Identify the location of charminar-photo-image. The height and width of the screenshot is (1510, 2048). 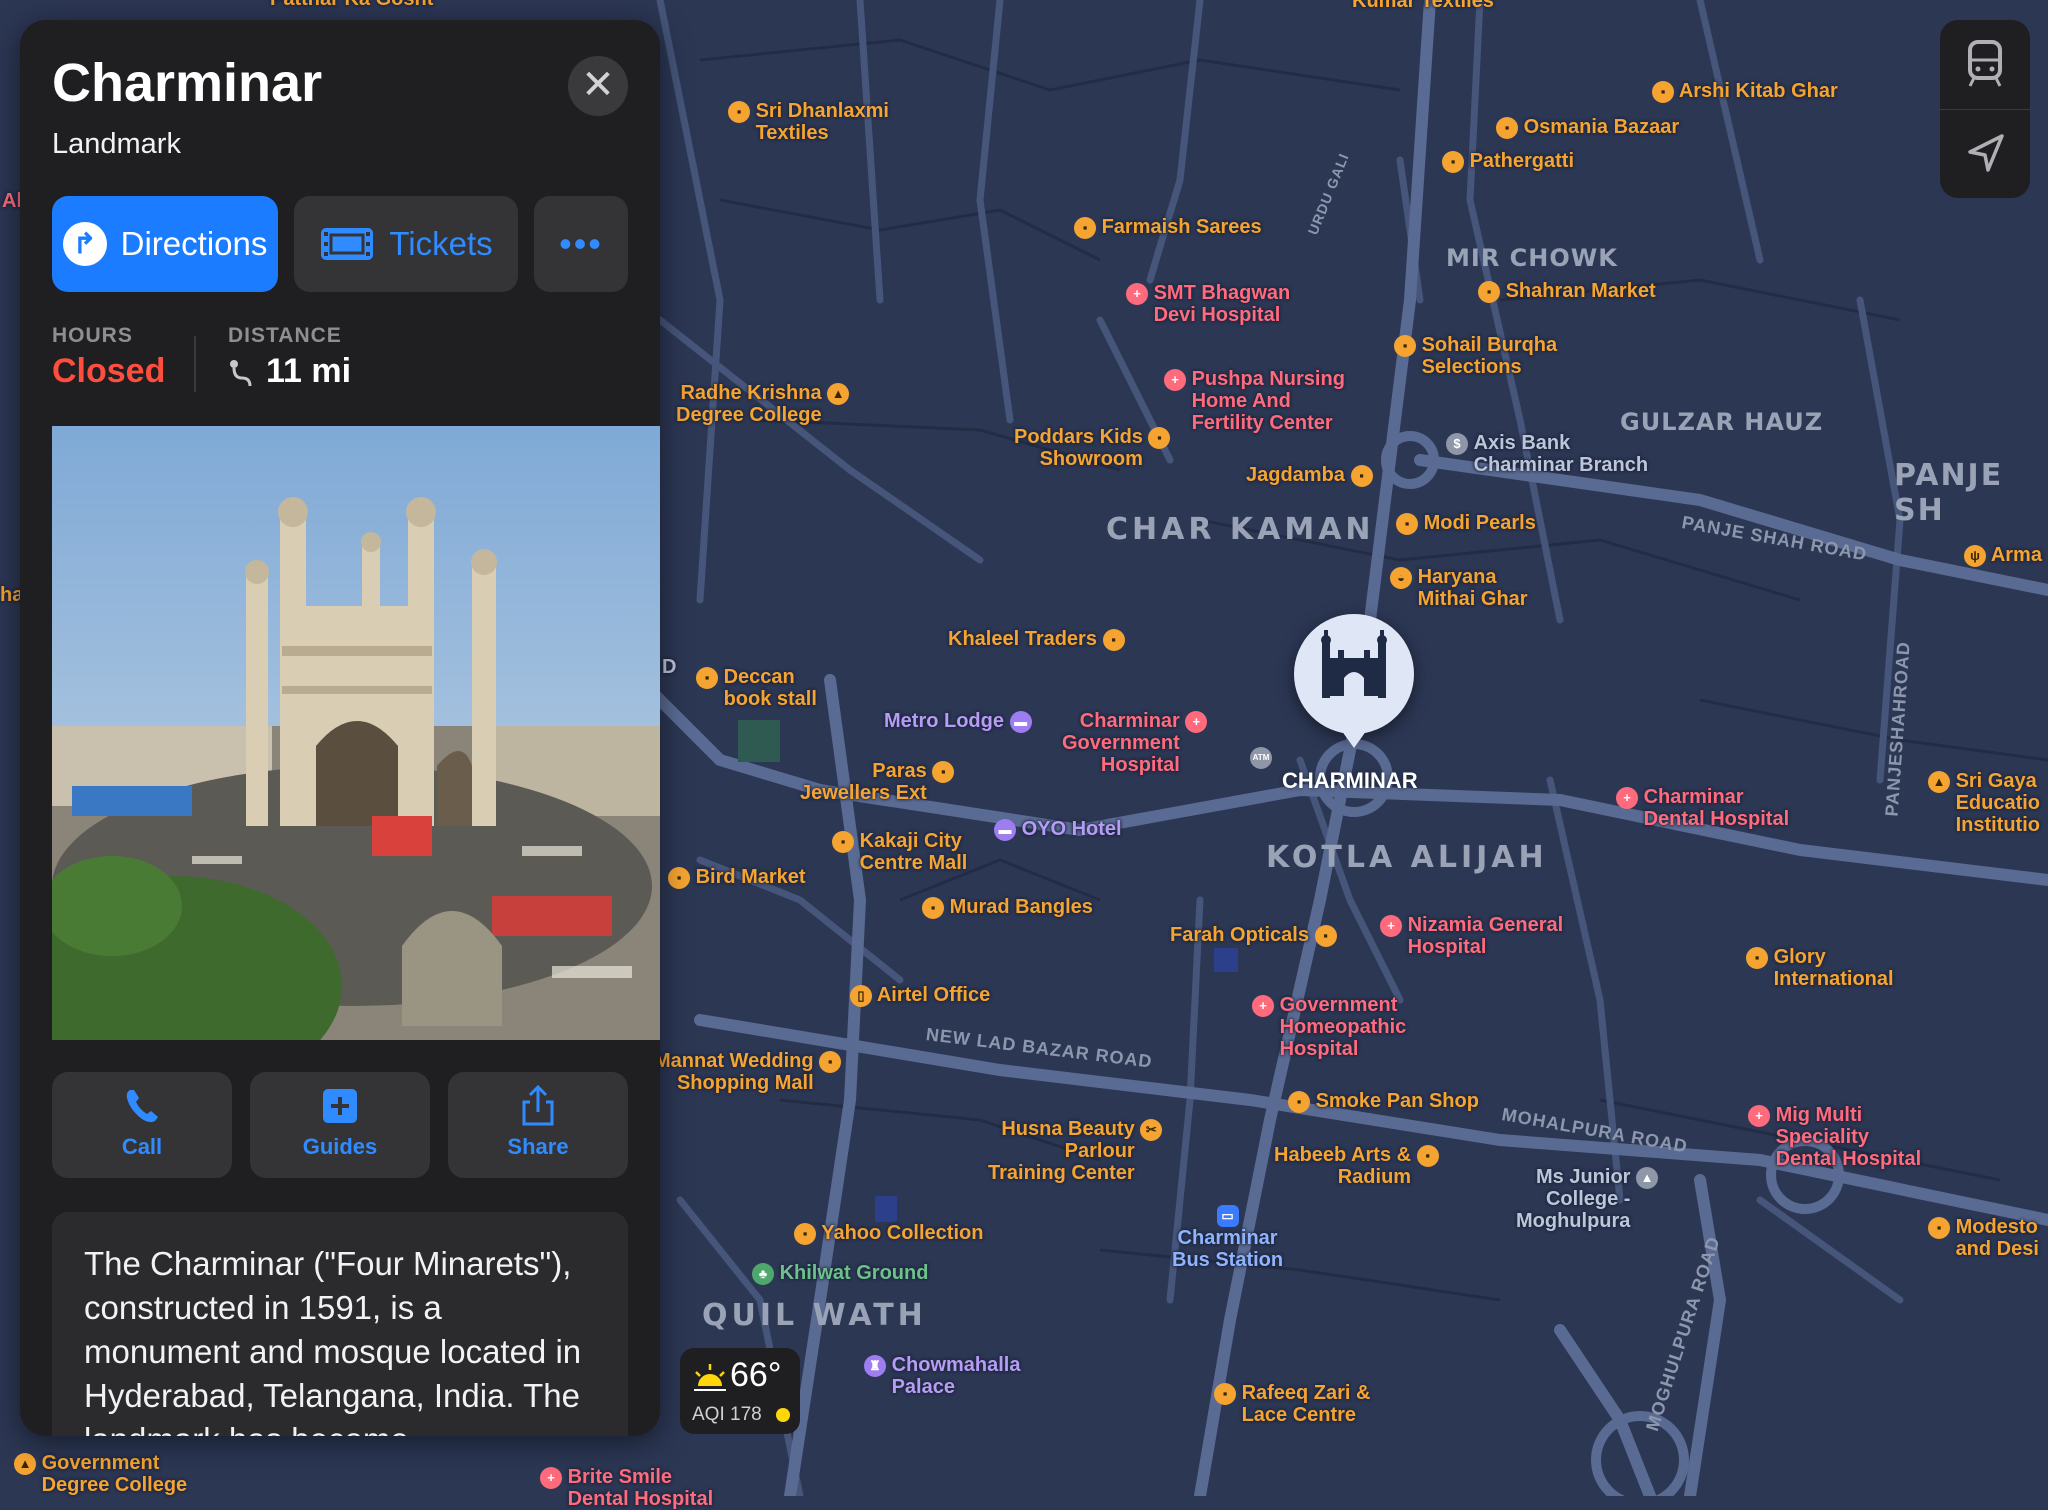
(356, 733).